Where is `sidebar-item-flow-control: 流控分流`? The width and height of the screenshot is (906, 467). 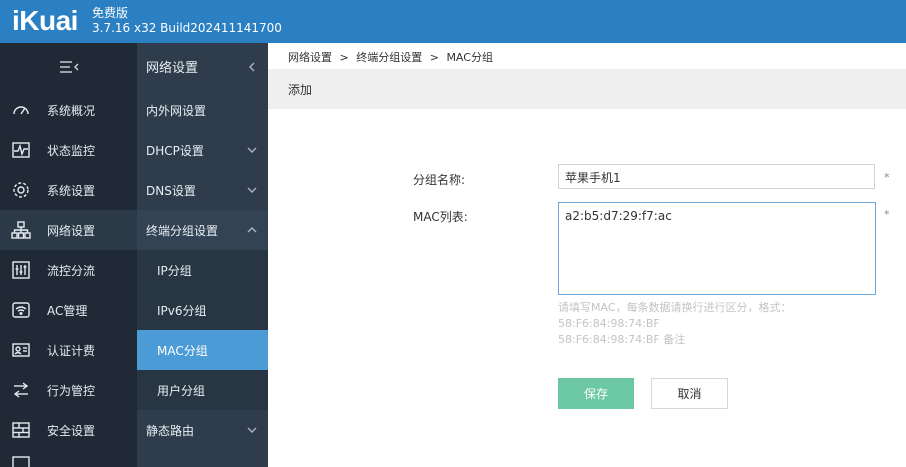
sidebar-item-flow-control: 流控分流 is located at coordinates (68, 270).